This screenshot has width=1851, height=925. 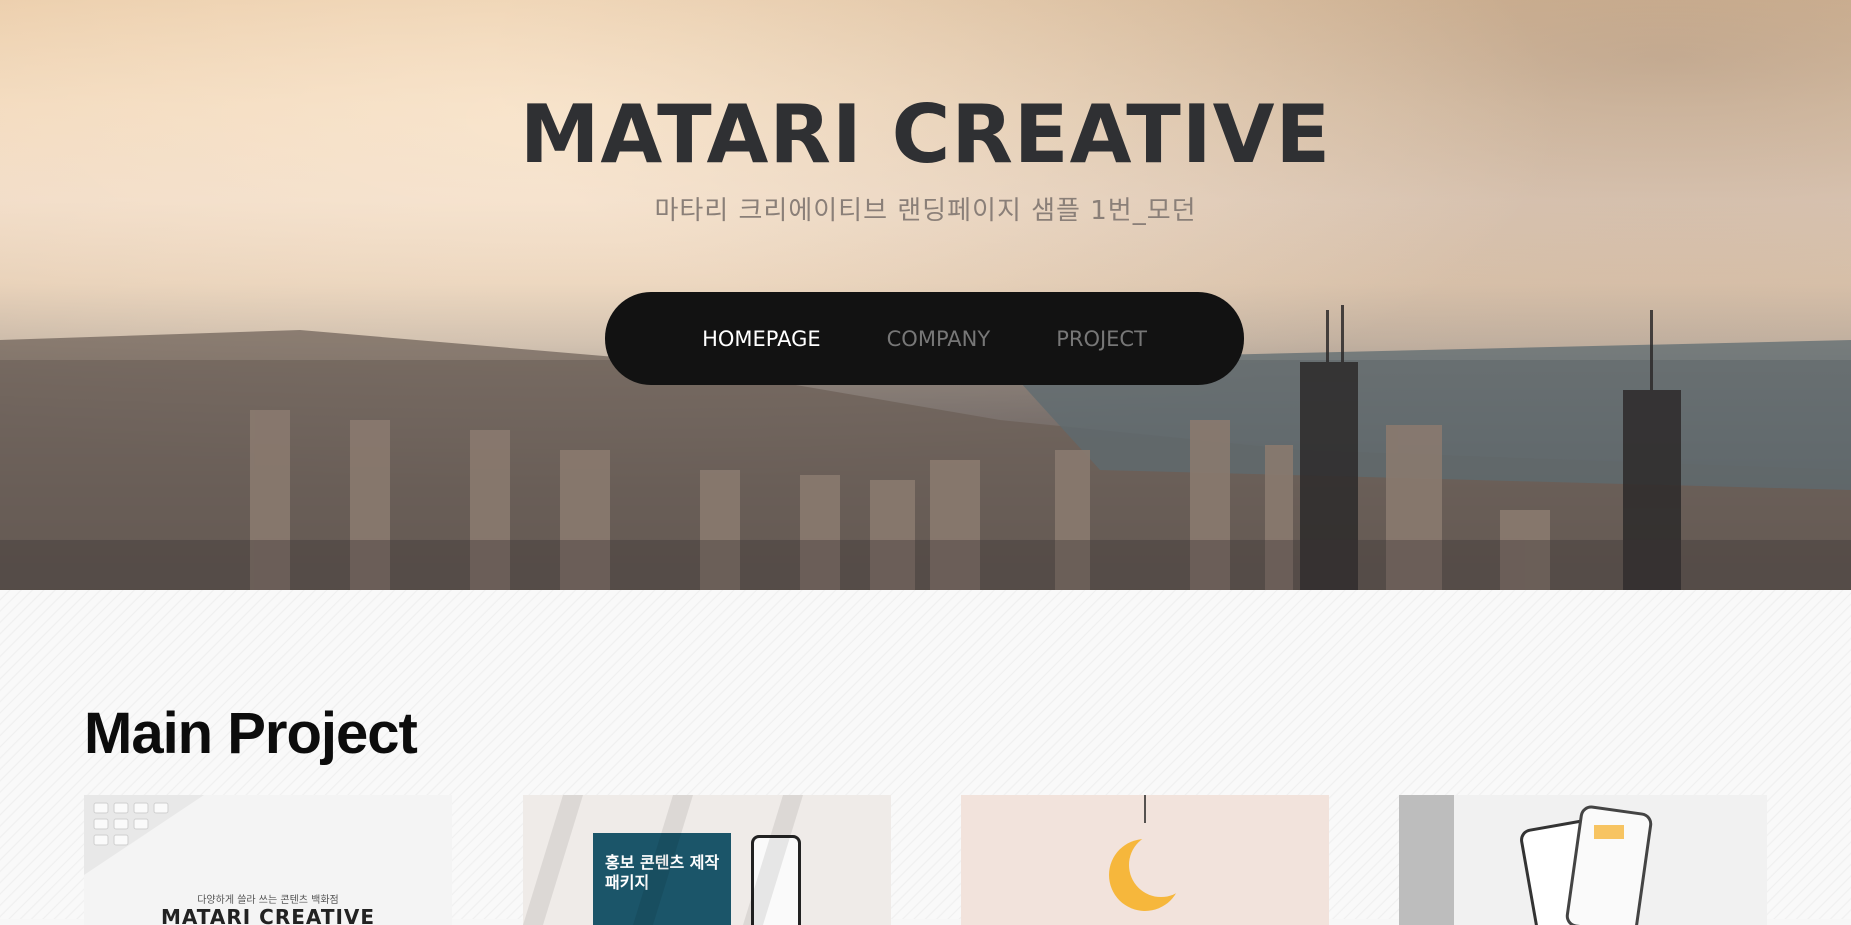 I want to click on shadow-stripes, so click(x=663, y=860).